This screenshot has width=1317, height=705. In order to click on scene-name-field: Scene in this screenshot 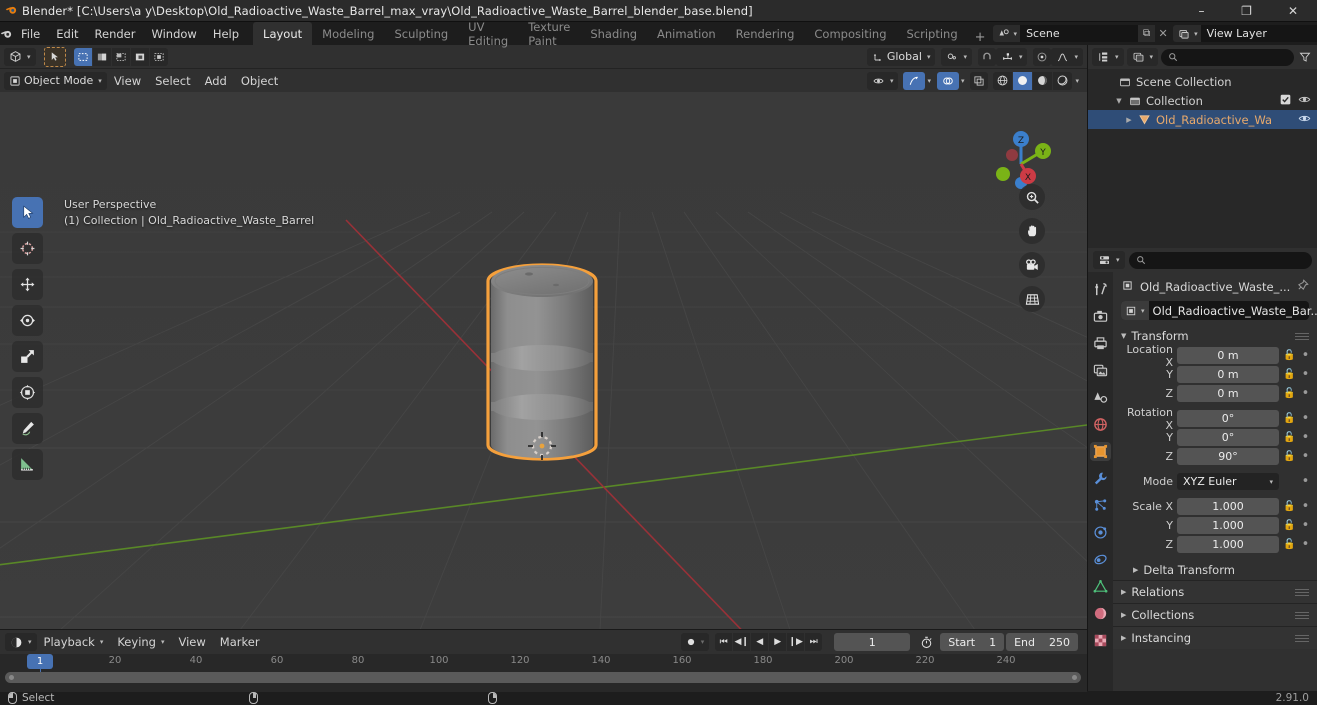, I will do `click(1079, 33)`.